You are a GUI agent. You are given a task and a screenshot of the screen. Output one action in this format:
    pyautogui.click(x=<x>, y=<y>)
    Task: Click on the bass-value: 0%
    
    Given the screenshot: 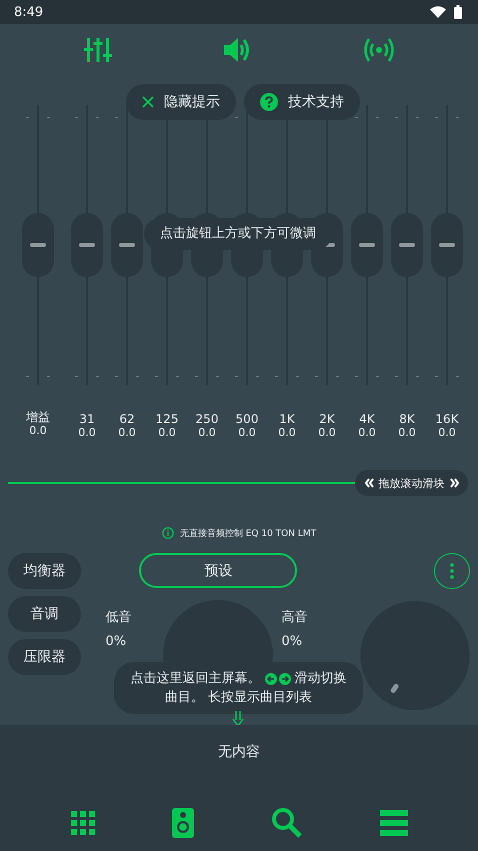 What is the action you would take?
    pyautogui.click(x=116, y=641)
    